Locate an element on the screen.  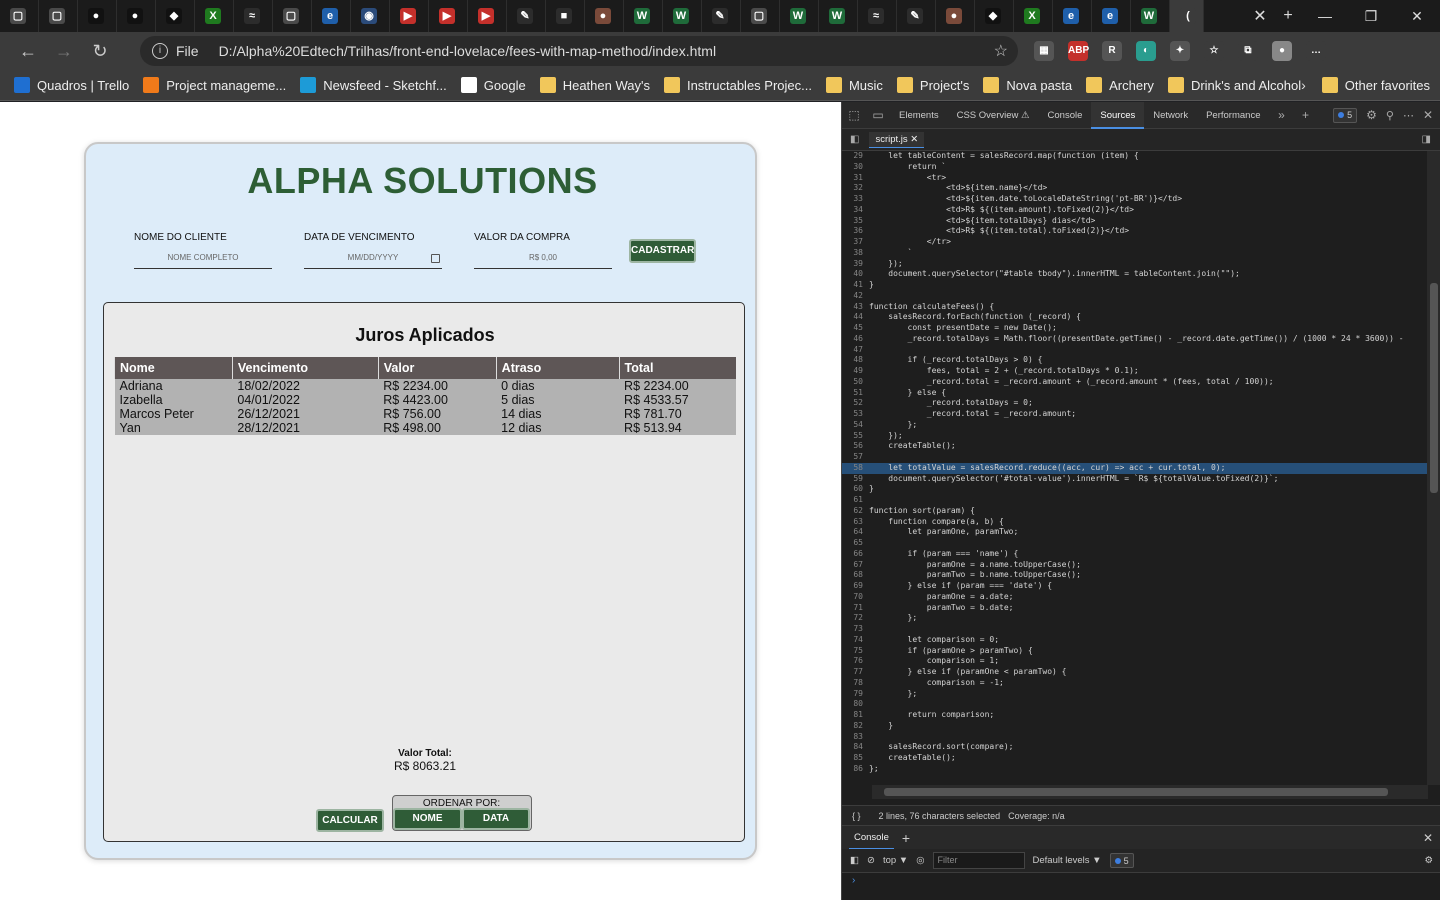
line-number: 60 is located at coordinates (855, 489).